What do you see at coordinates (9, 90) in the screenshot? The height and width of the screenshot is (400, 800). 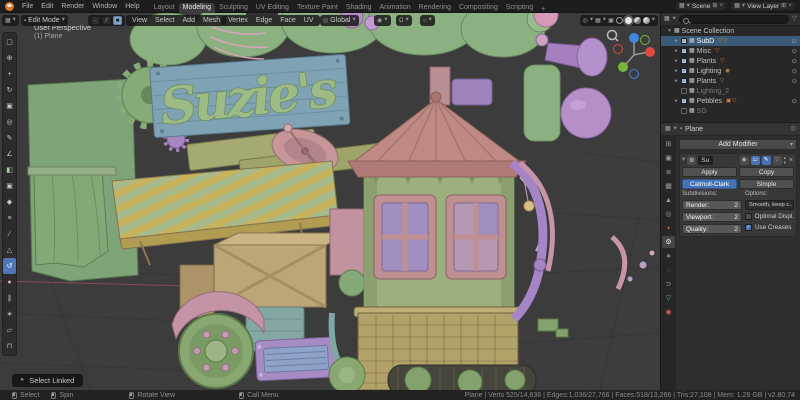 I see `tool-rotate: ↻` at bounding box center [9, 90].